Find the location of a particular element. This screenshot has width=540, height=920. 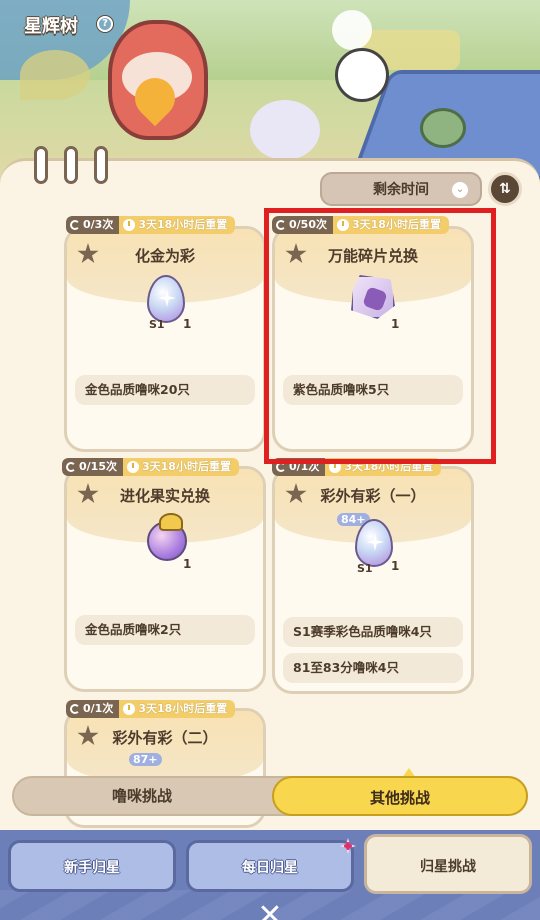

sort-filter-label: 剩余时间 is located at coordinates (401, 190).